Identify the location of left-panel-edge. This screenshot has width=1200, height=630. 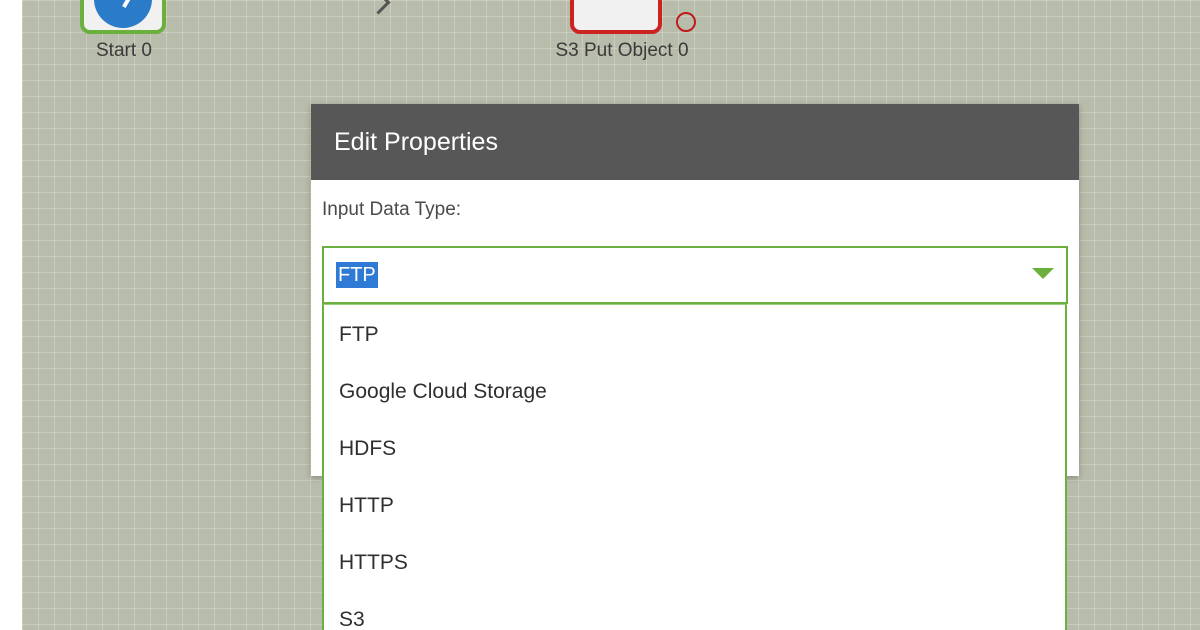
(11, 315).